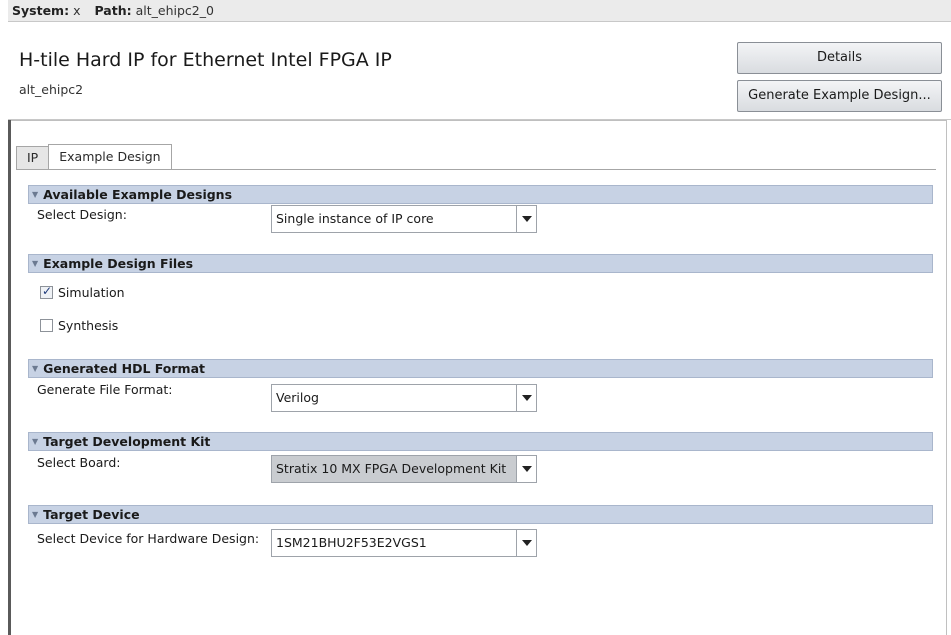 Image resolution: width=951 pixels, height=635 pixels. What do you see at coordinates (138, 194) in the screenshot?
I see `section-title: Available Example Designs` at bounding box center [138, 194].